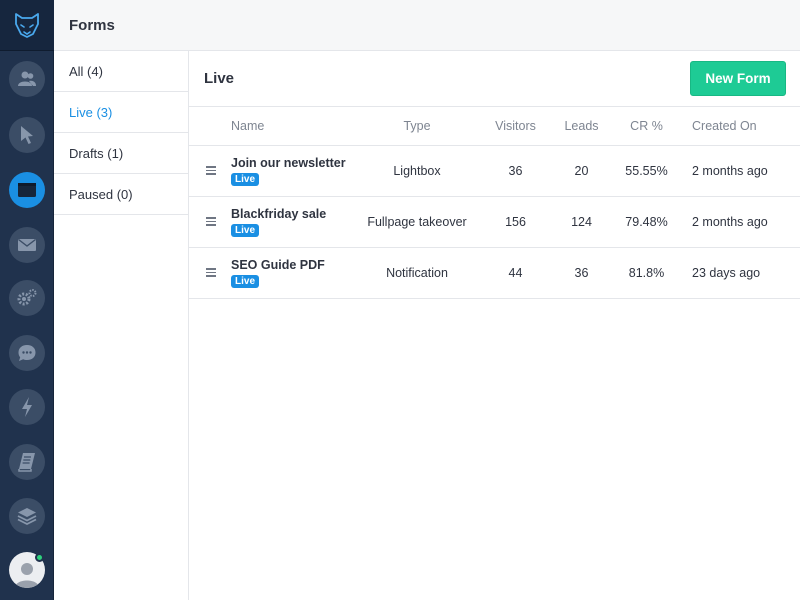 Image resolution: width=800 pixels, height=600 pixels. I want to click on nav-forms-button, so click(27, 190).